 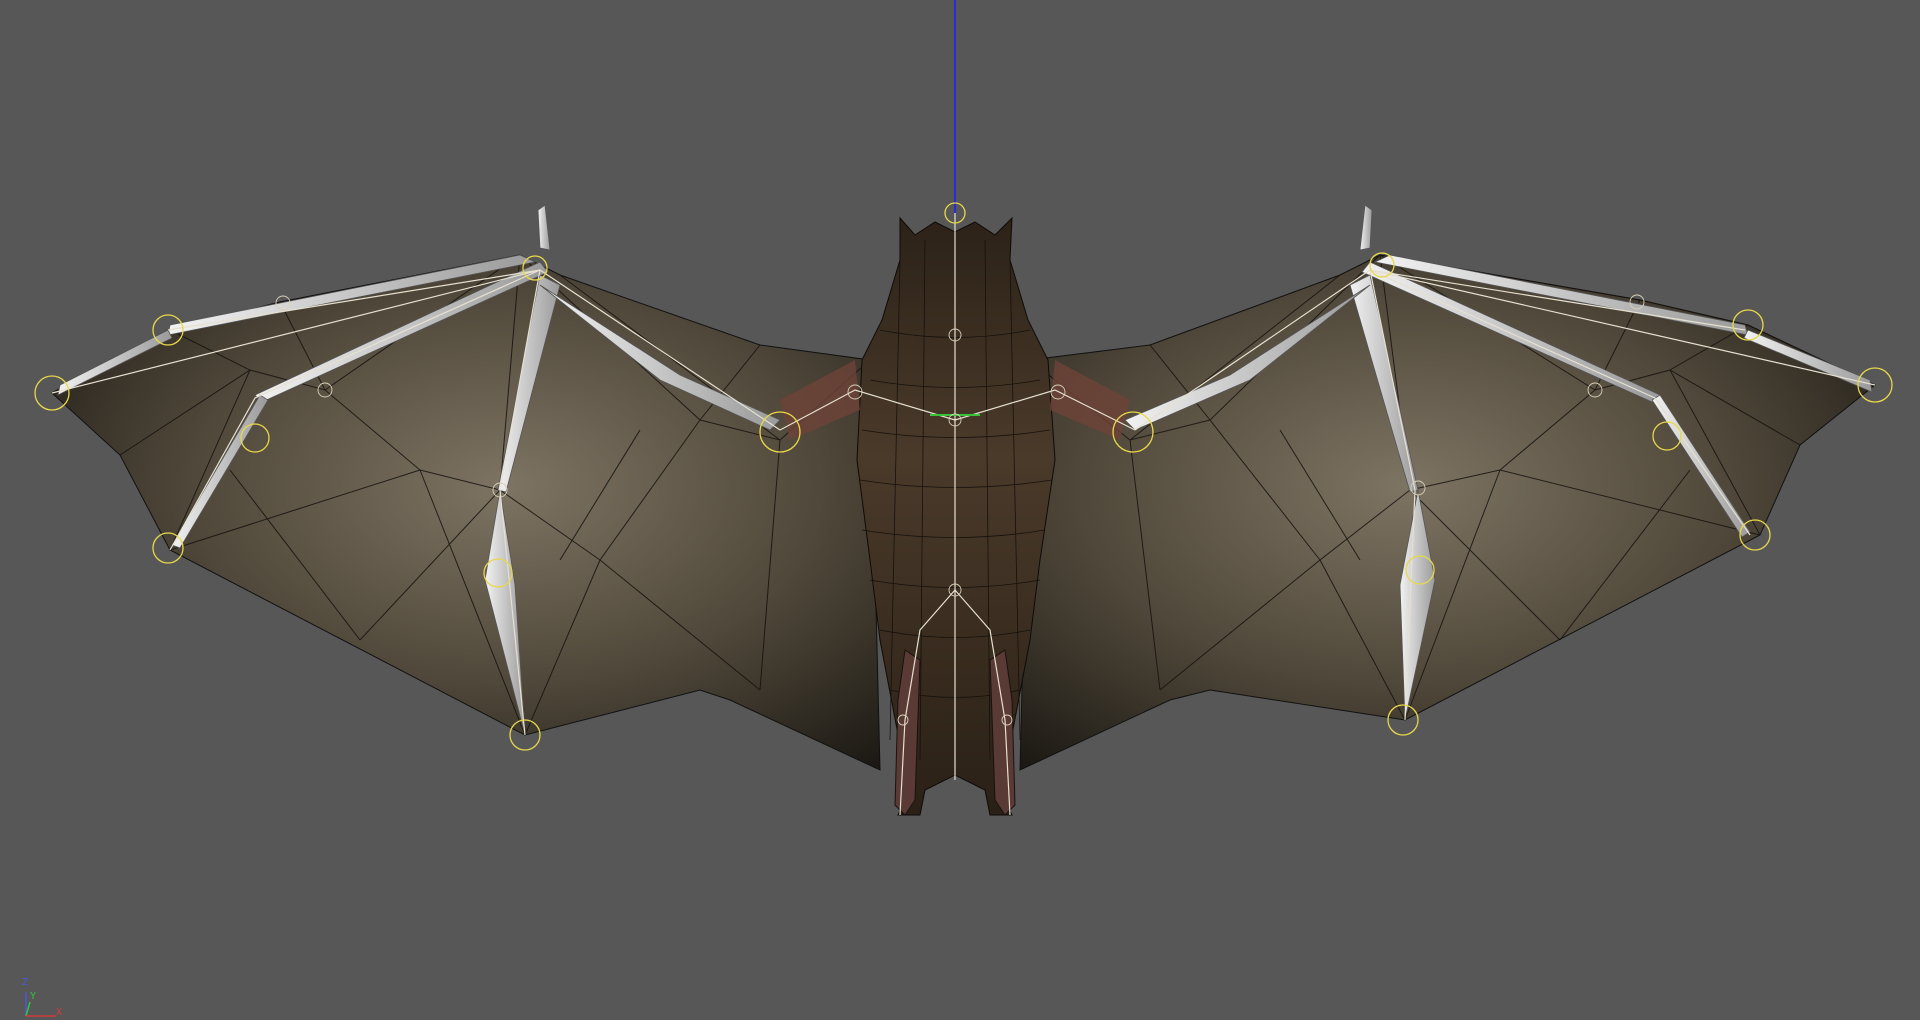 I want to click on axis-gizmo: Z Y X, so click(x=43, y=998).